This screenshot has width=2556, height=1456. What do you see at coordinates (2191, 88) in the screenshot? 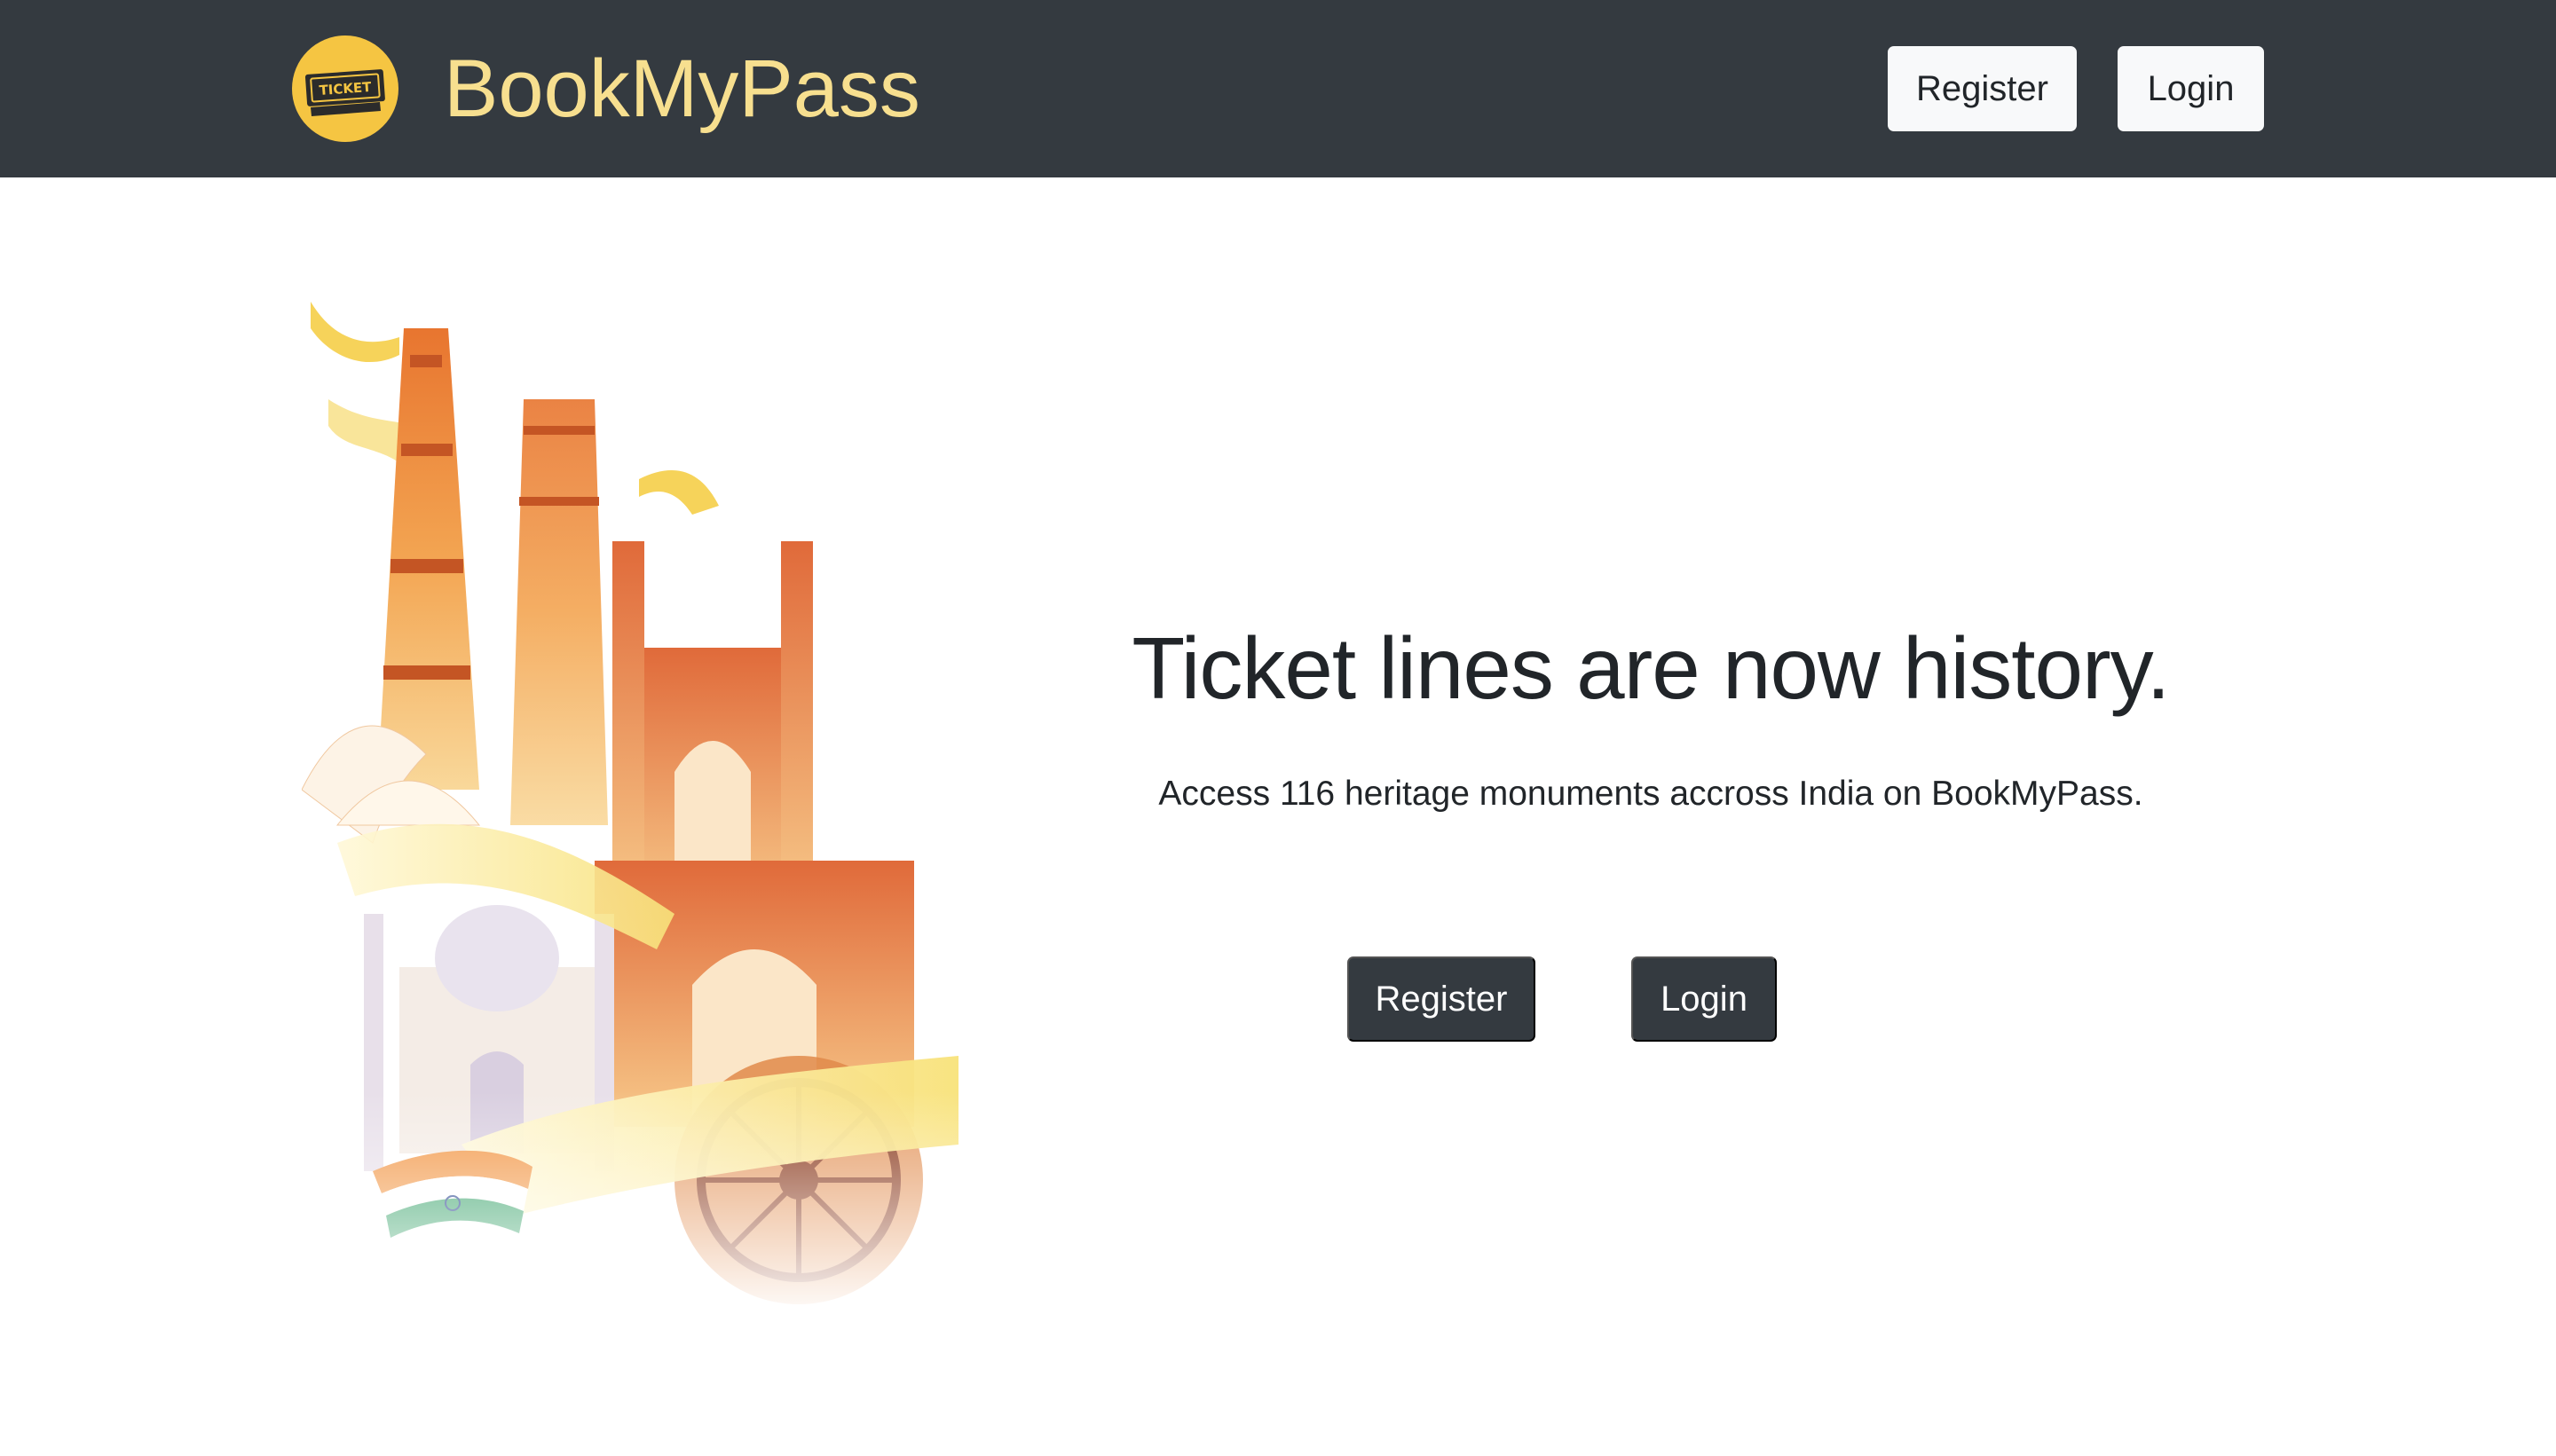
I see `nav-login-button: Login` at bounding box center [2191, 88].